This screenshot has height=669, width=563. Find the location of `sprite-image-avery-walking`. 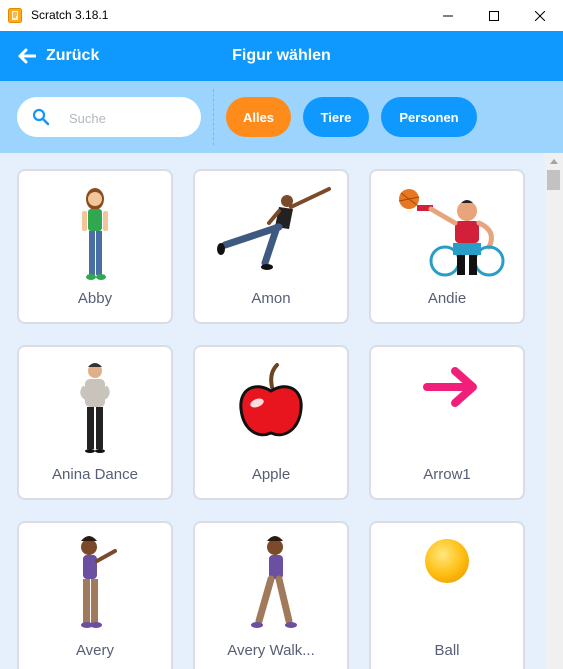

sprite-image-avery-walking is located at coordinates (274, 582).